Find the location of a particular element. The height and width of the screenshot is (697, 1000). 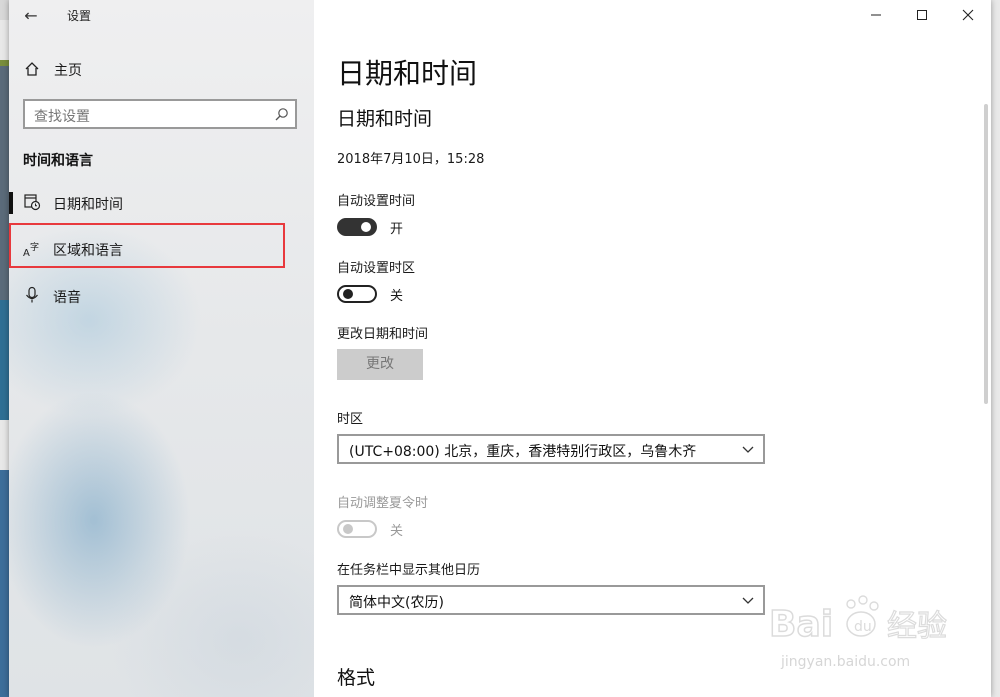

back-arrow-icon: ← is located at coordinates (31, 16).